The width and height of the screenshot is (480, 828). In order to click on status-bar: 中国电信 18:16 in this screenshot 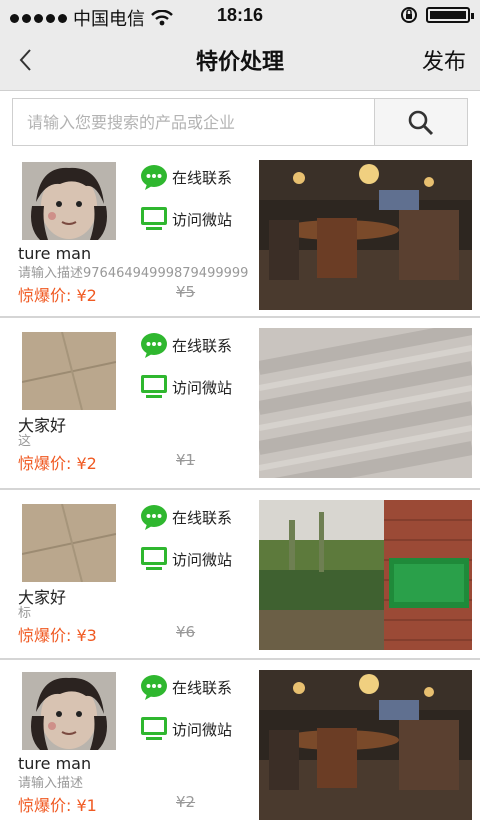, I will do `click(240, 16)`.